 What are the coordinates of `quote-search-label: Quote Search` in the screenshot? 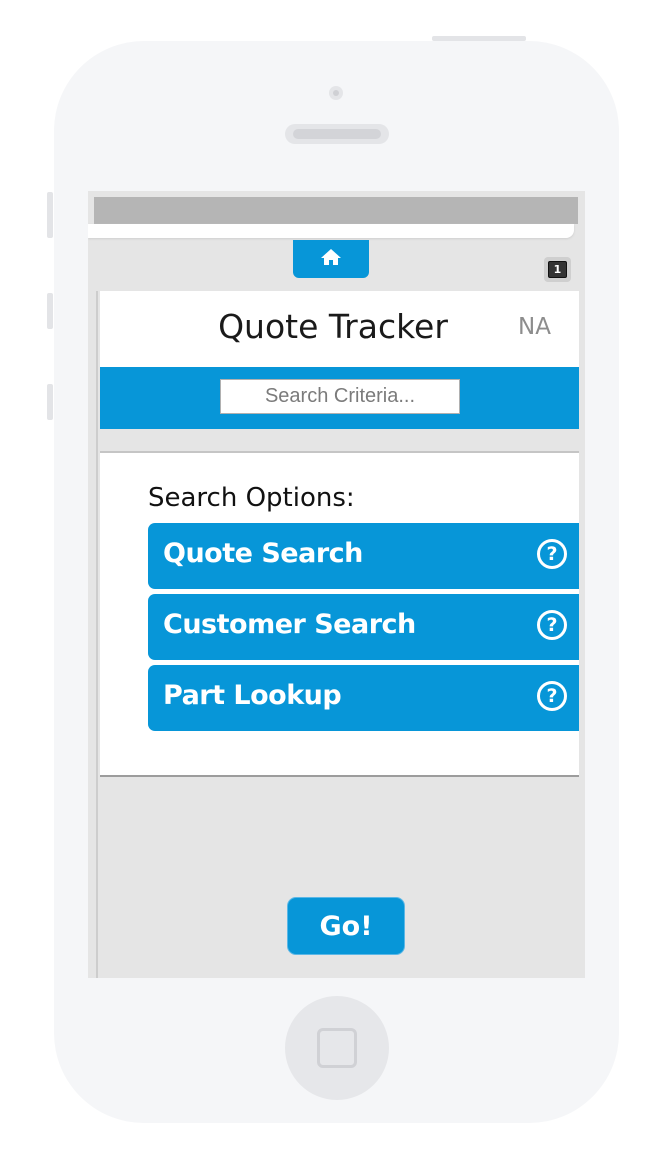 It's located at (263, 553).